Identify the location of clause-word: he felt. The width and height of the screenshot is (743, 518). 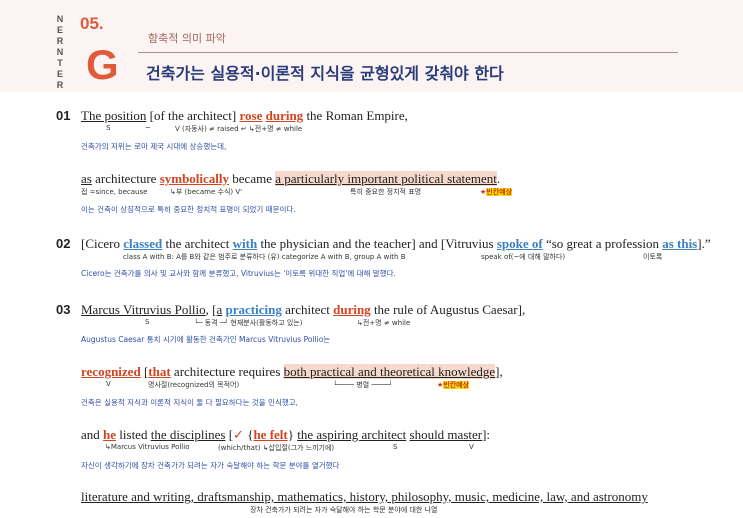
(270, 434).